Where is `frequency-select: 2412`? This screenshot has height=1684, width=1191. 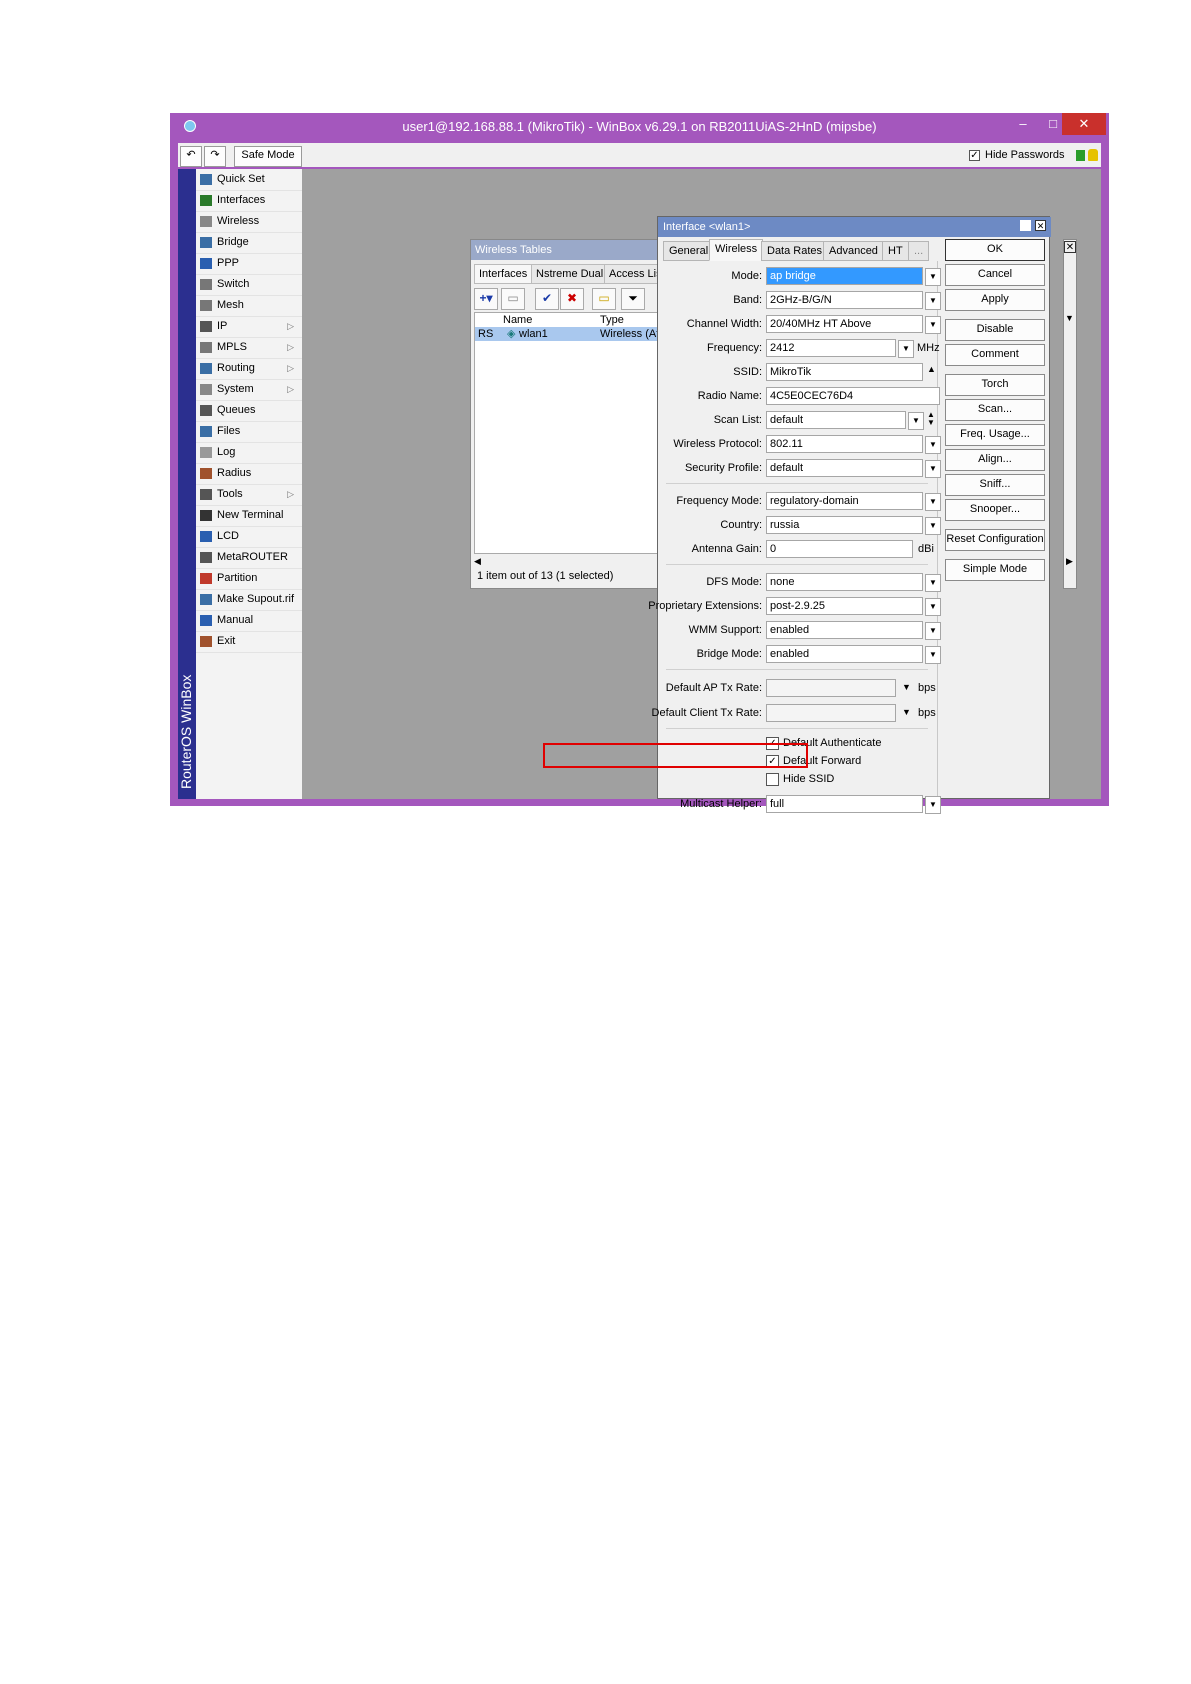 frequency-select: 2412 is located at coordinates (831, 348).